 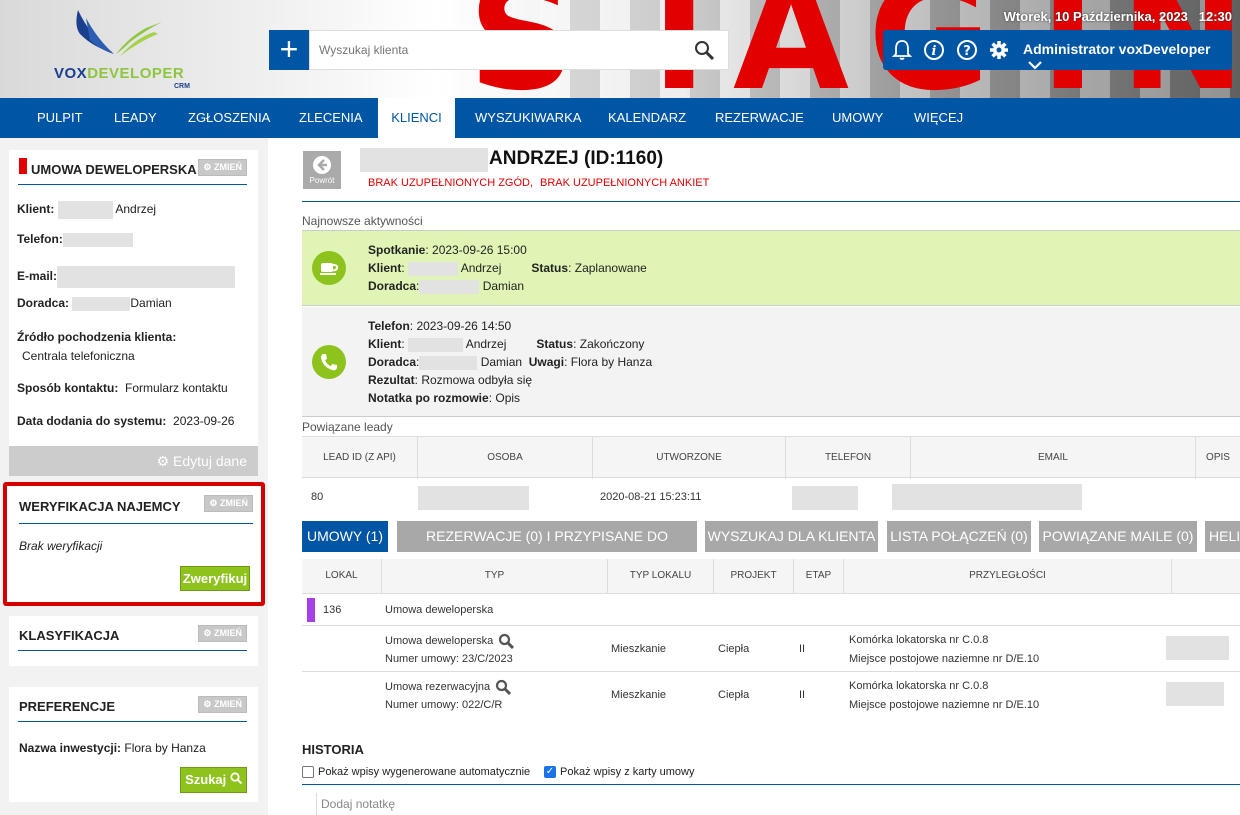 What do you see at coordinates (182, 86) in the screenshot?
I see `logo-crm: CRM` at bounding box center [182, 86].